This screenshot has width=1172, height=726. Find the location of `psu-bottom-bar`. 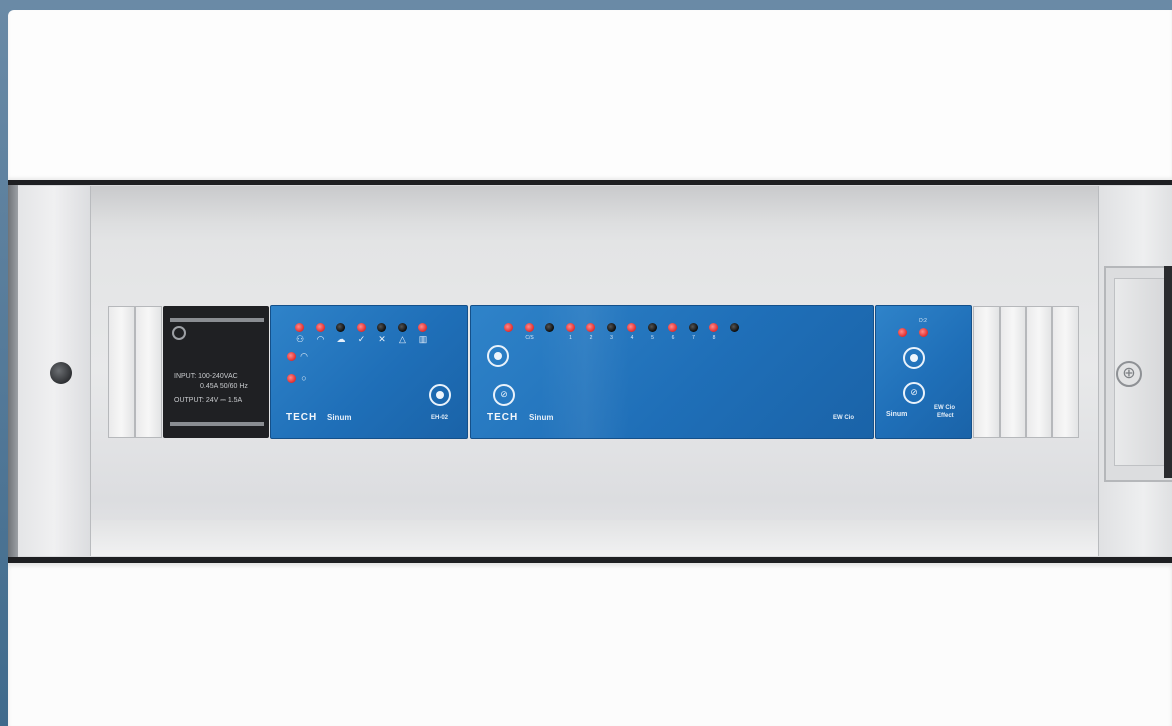

psu-bottom-bar is located at coordinates (217, 424).